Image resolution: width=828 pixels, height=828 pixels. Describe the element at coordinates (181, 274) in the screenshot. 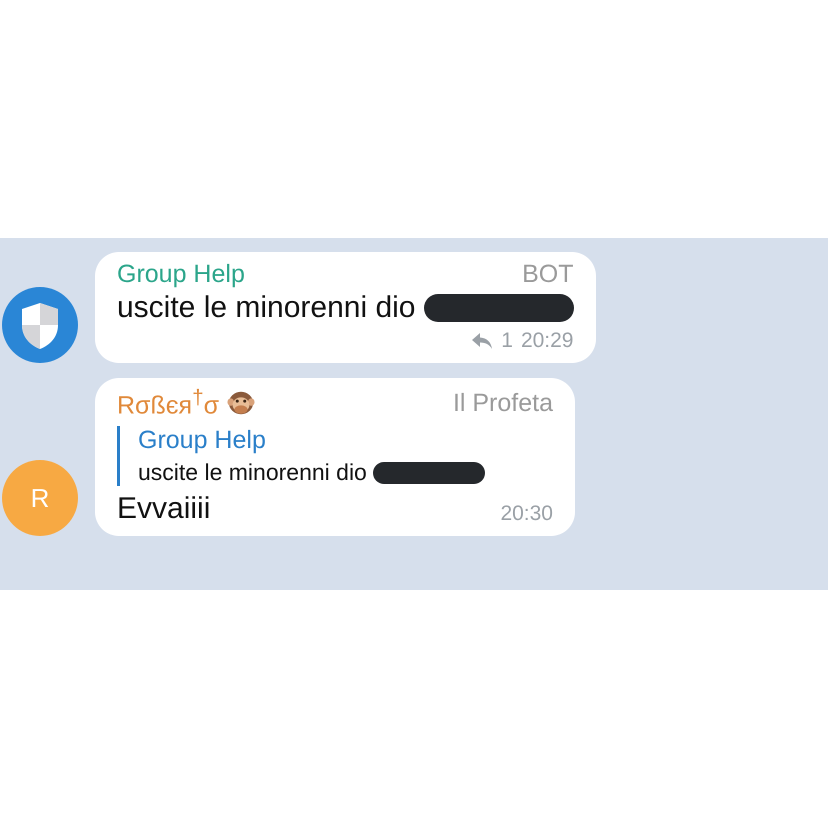

I see `sender-name: Group Help` at that location.